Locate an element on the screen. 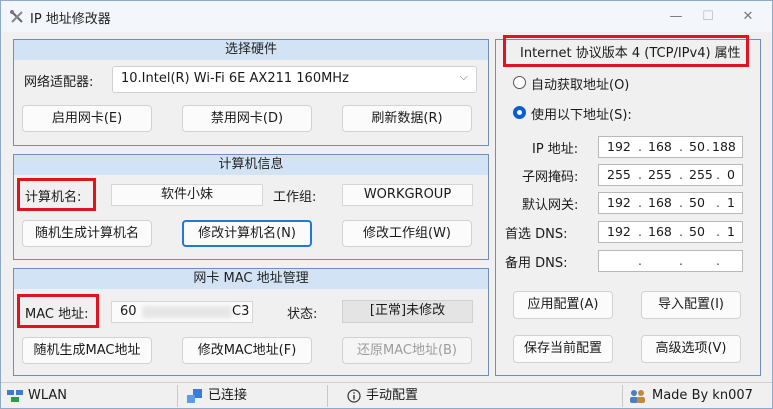 This screenshot has height=409, width=773. manual-address-radio is located at coordinates (519, 112).